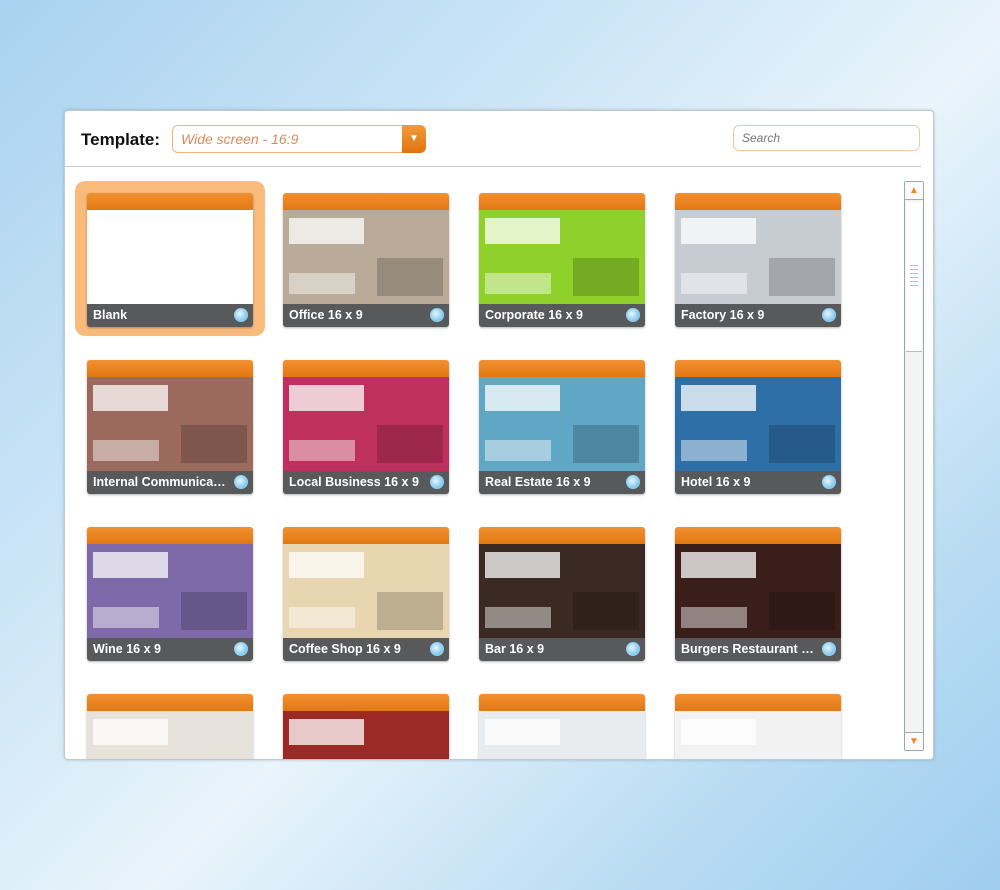 Image resolution: width=1000 pixels, height=890 pixels. What do you see at coordinates (758, 482) in the screenshot?
I see `template-caption: Hotel 16 x 9` at bounding box center [758, 482].